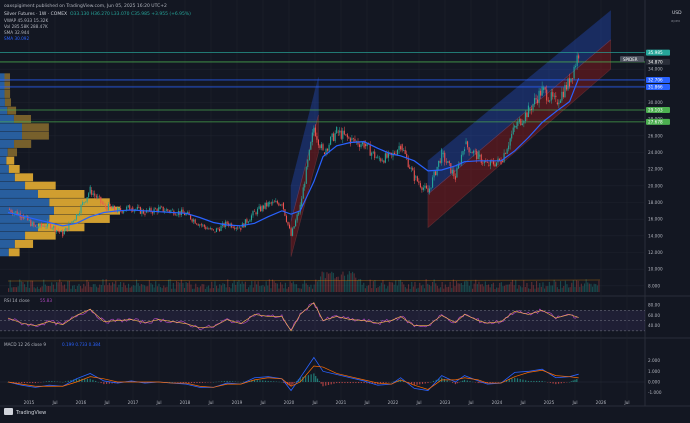  Describe the element at coordinates (655, 269) in the screenshot. I see `price-tick-label: 10.000` at that location.